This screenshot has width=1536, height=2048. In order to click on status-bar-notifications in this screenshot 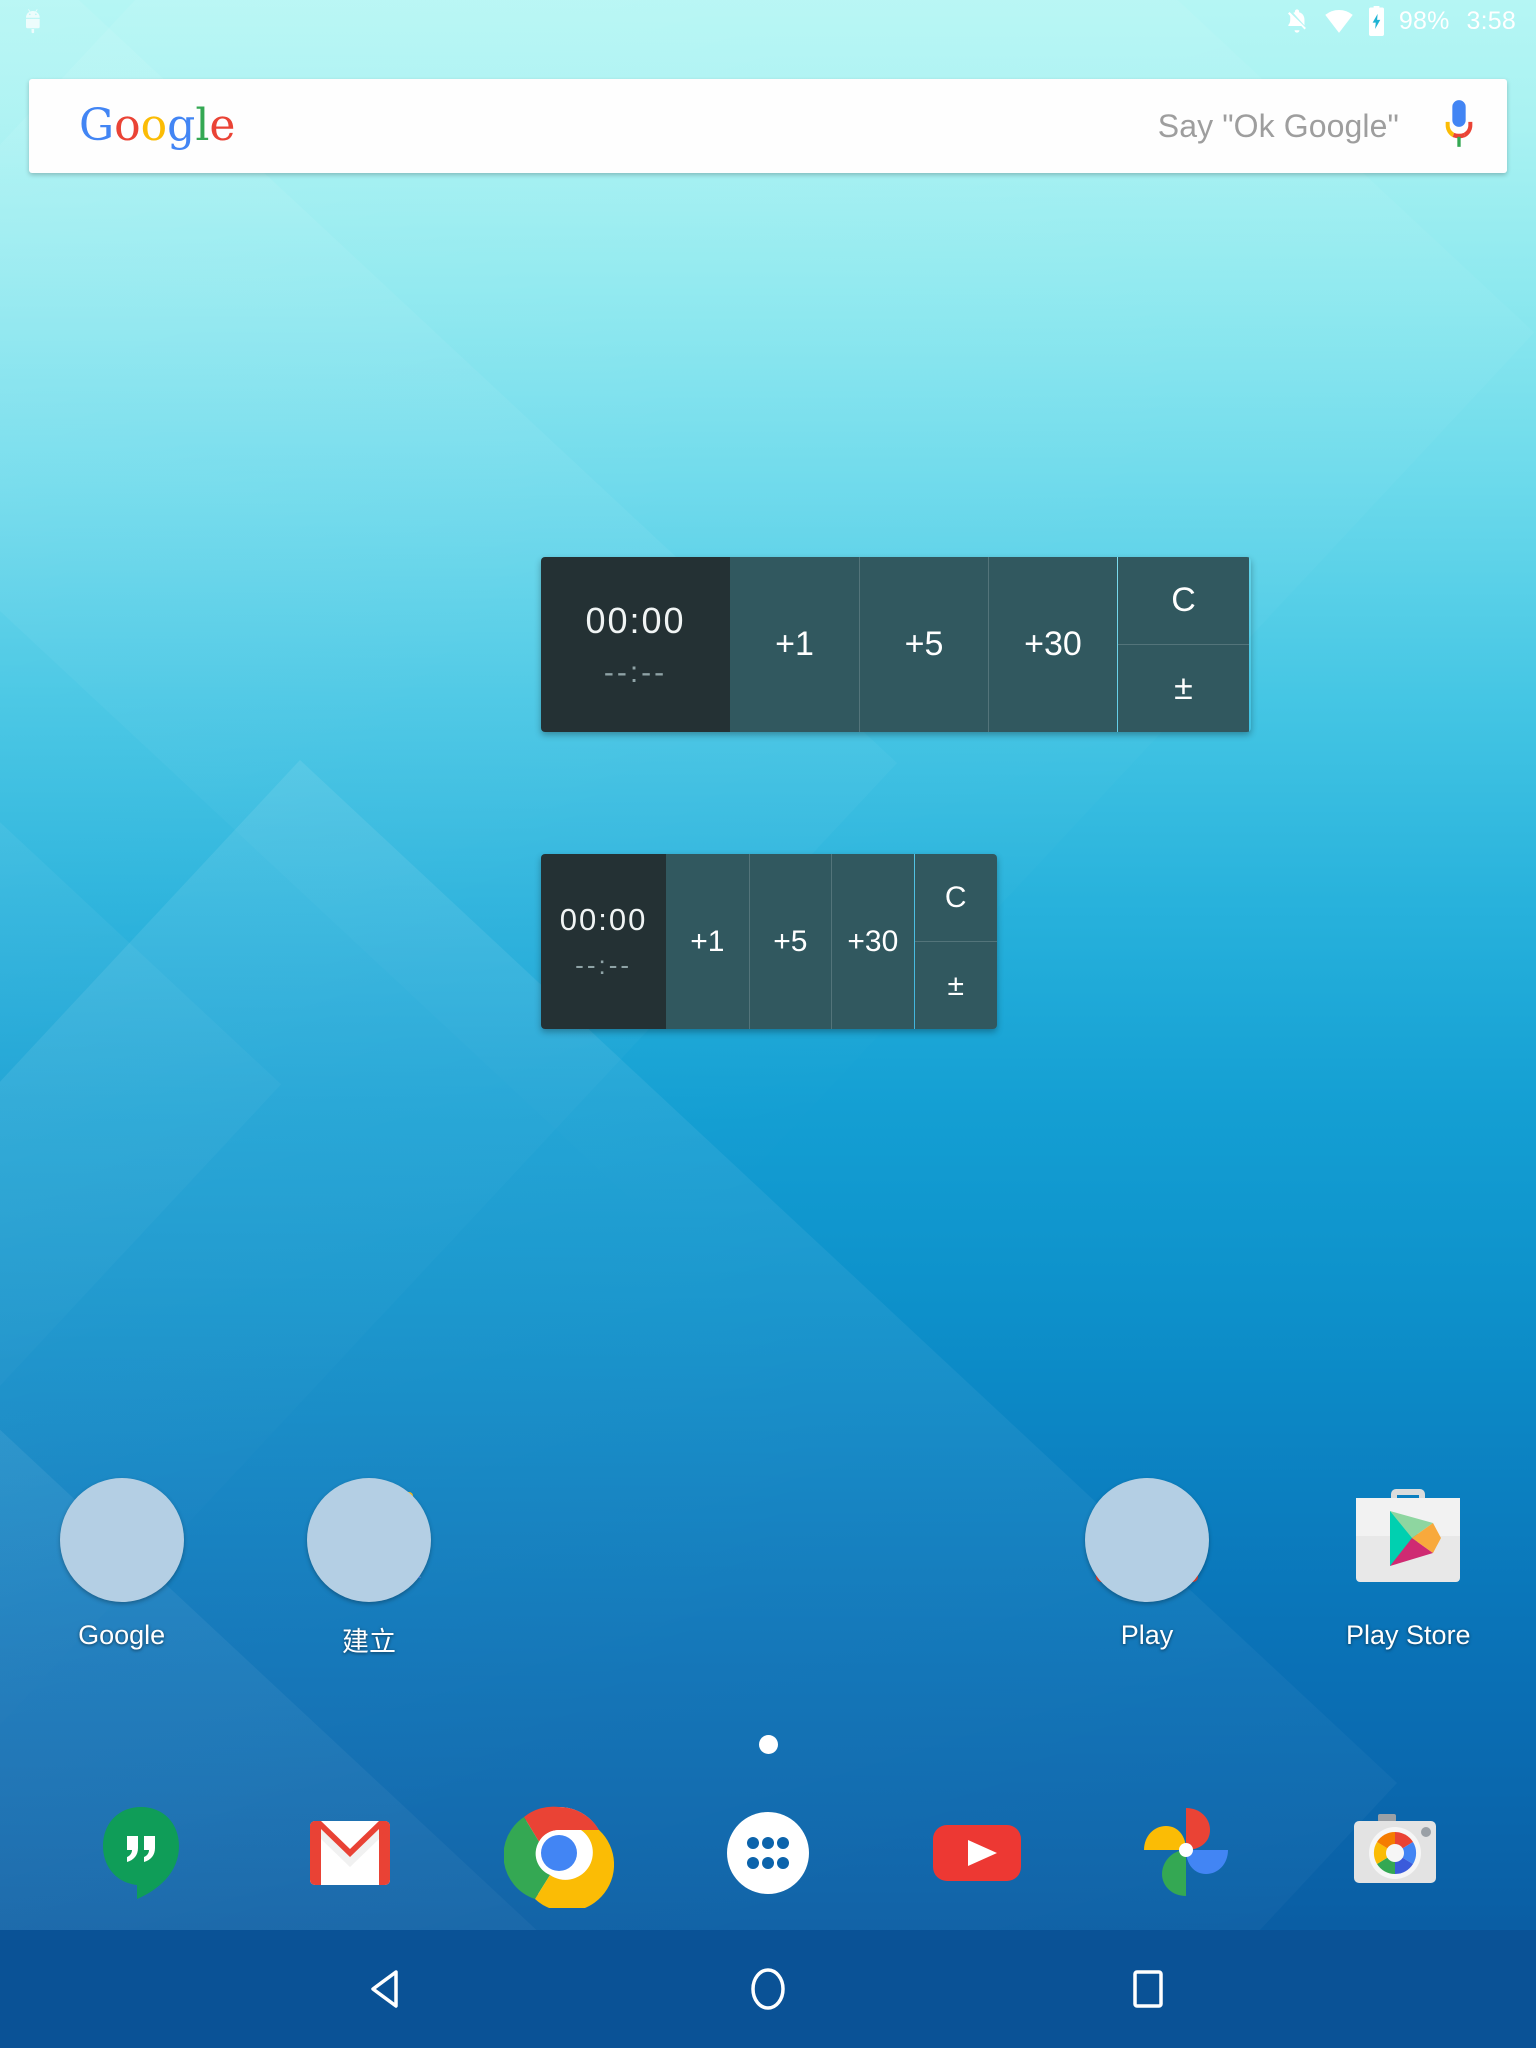, I will do `click(35, 21)`.